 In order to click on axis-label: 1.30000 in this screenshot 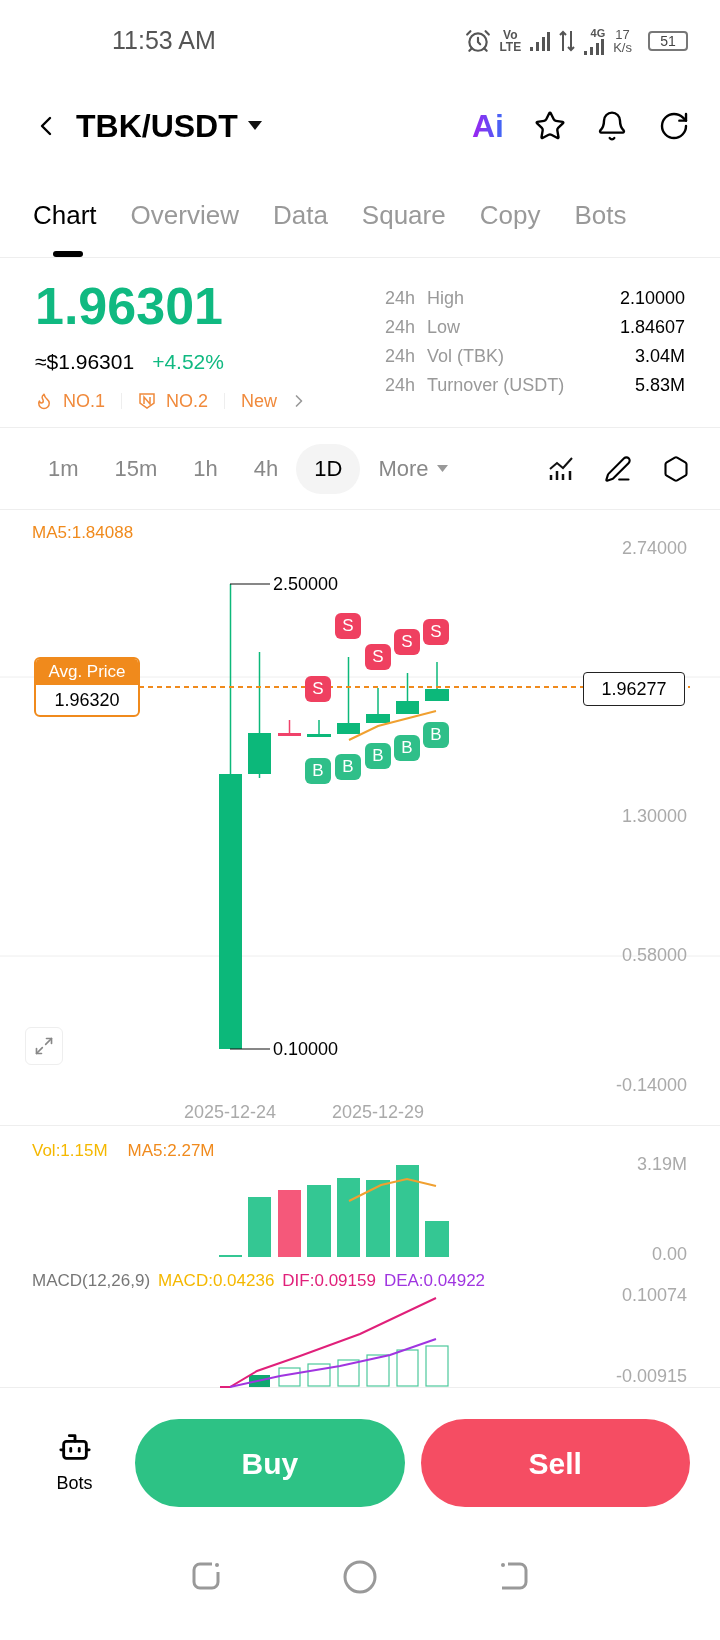, I will do `click(654, 816)`.